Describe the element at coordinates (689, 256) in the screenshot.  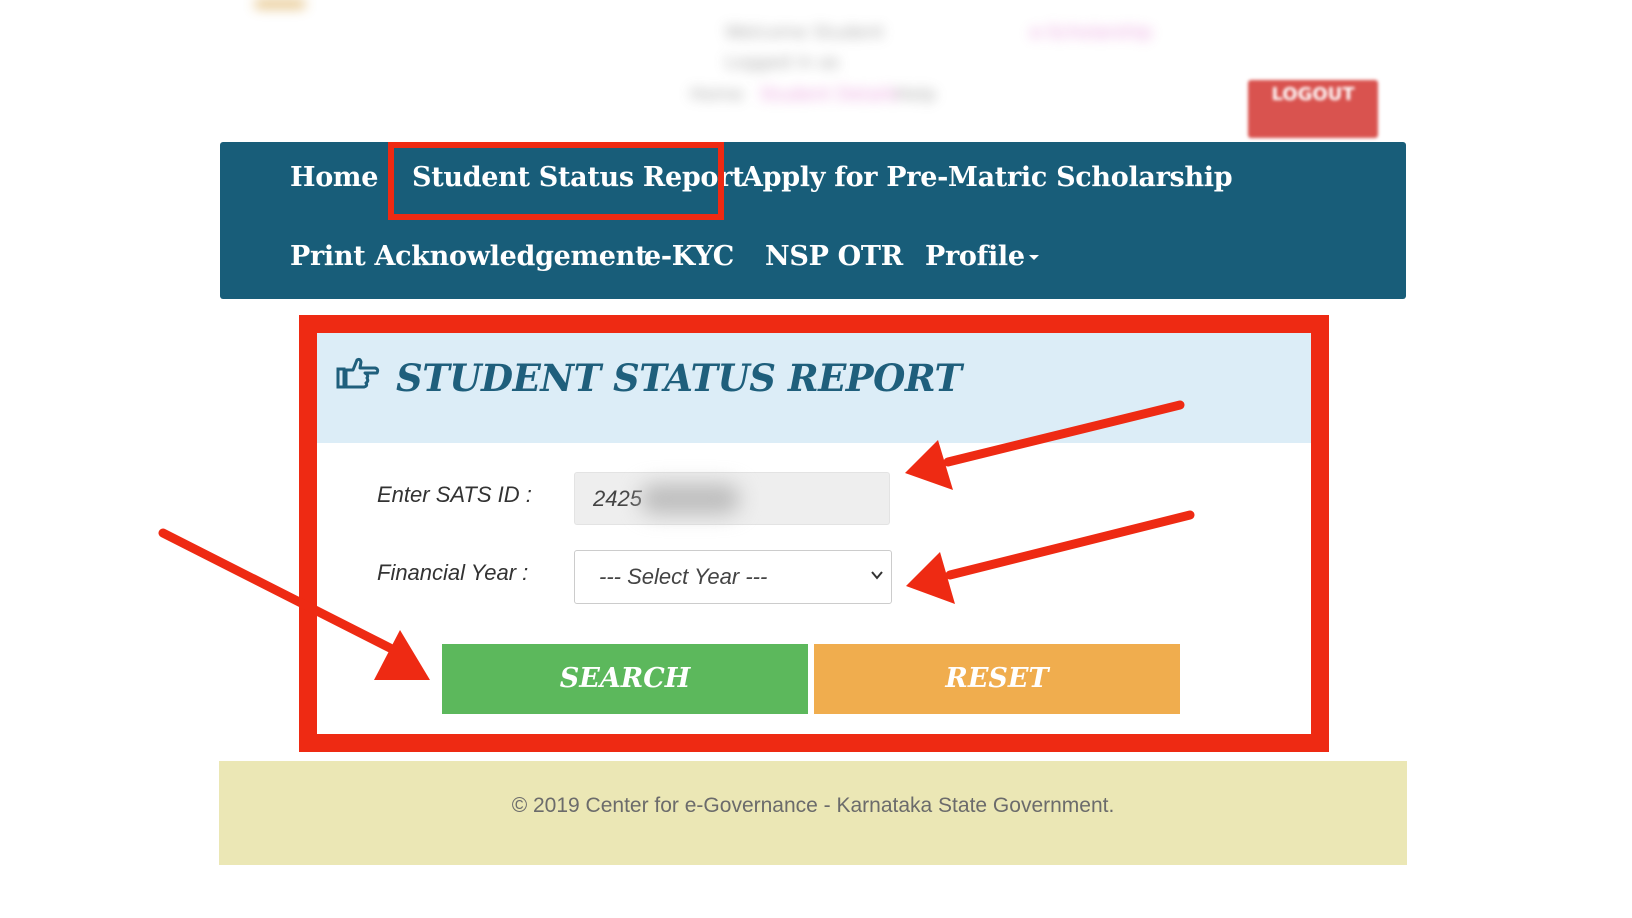
I see `nav-item-ekyc: e-KYC` at that location.